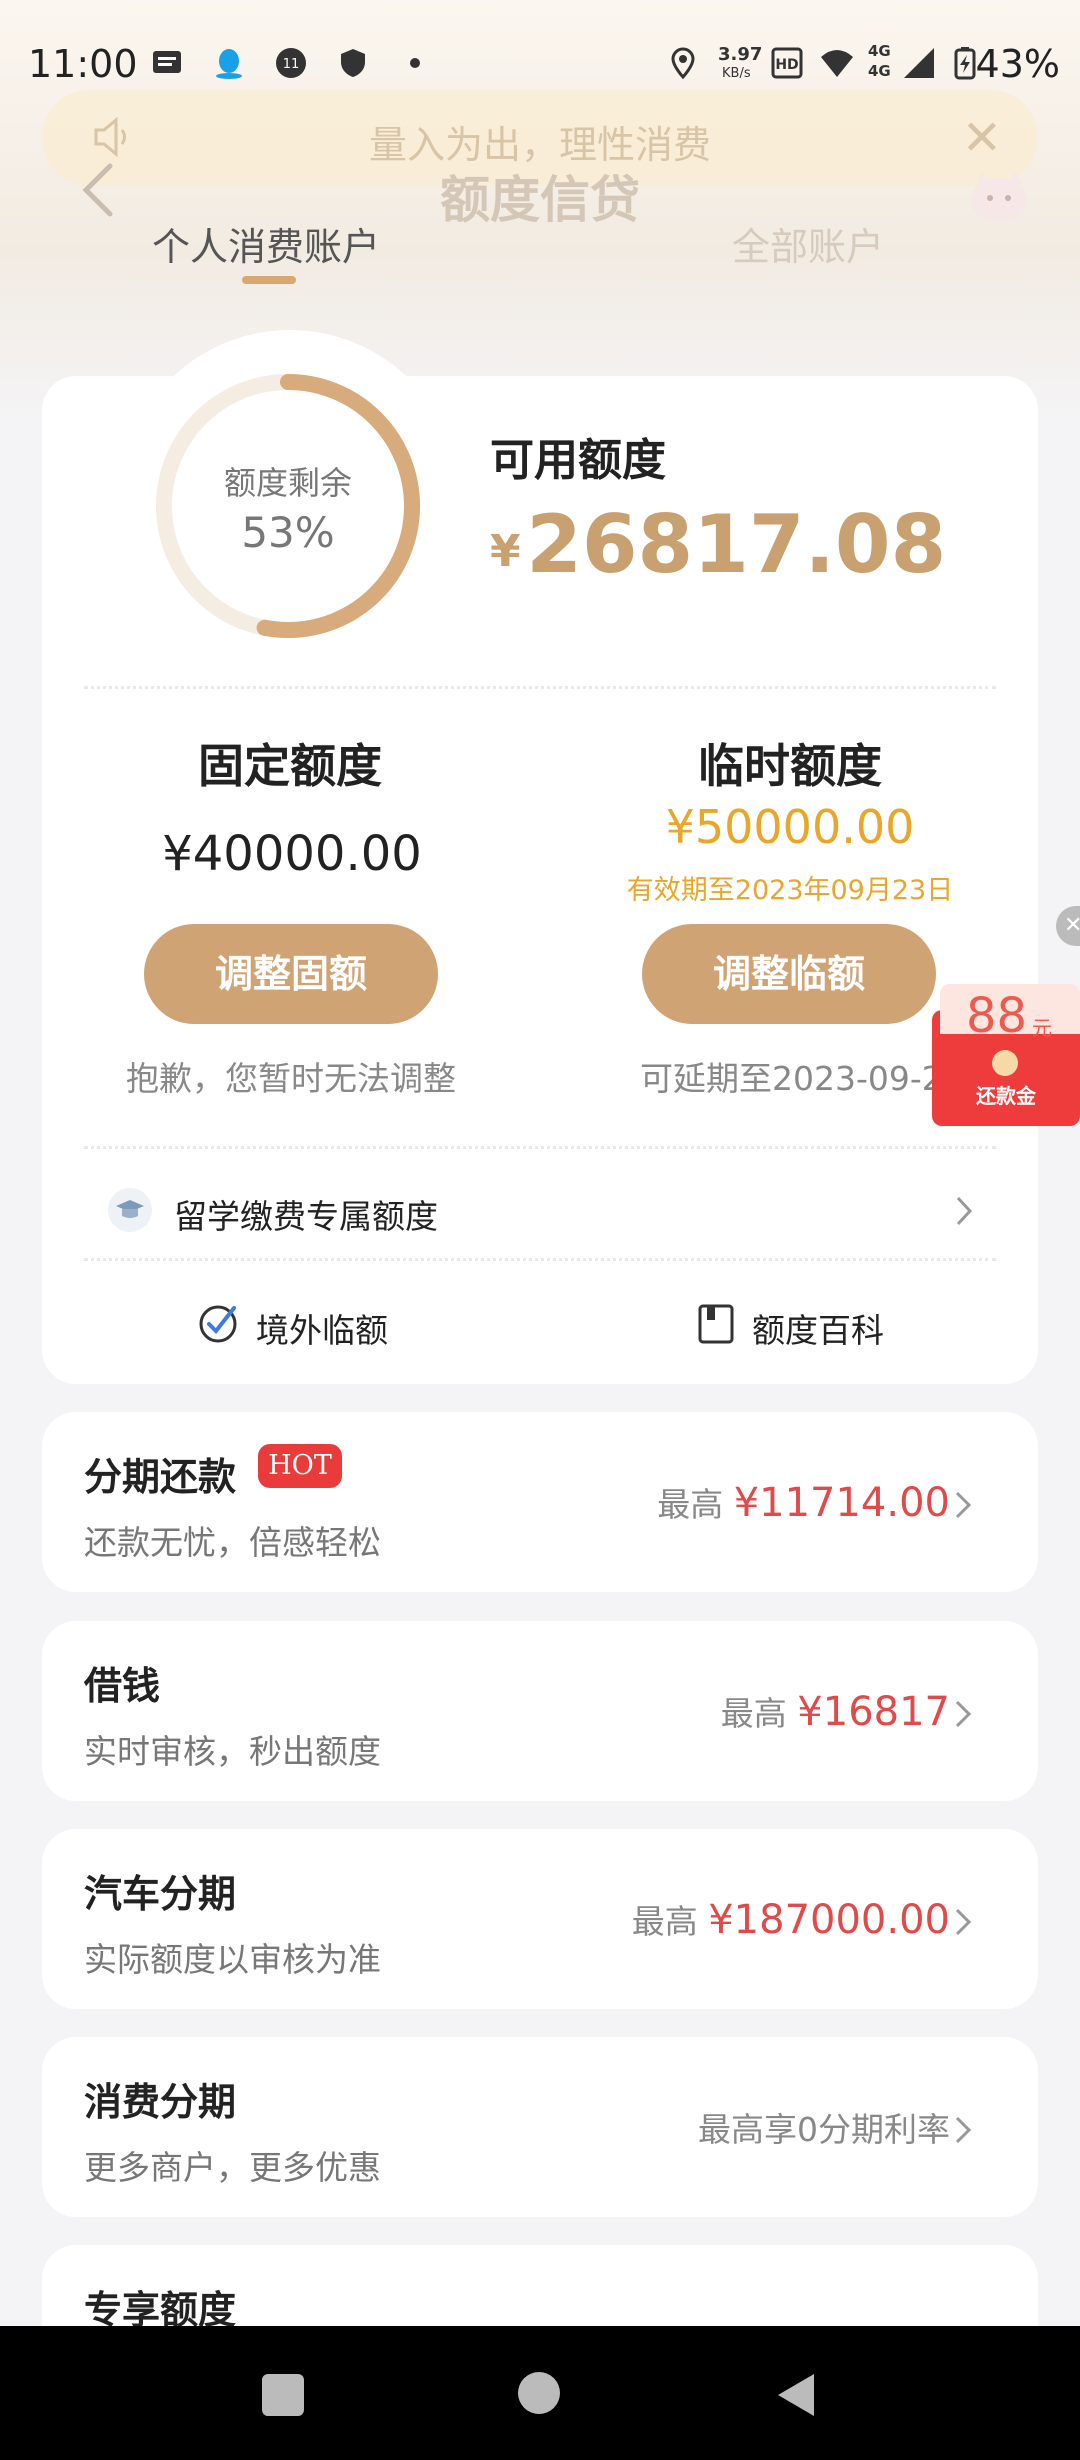  What do you see at coordinates (266, 243) in the screenshot?
I see `tab-personal-account: 个人消费账户` at bounding box center [266, 243].